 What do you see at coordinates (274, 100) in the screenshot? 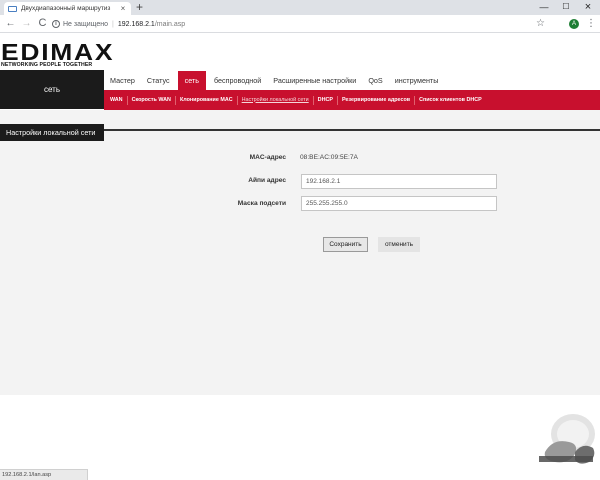
I see `sub-nav-item-lan-settings: Настройки локальной сети` at bounding box center [274, 100].